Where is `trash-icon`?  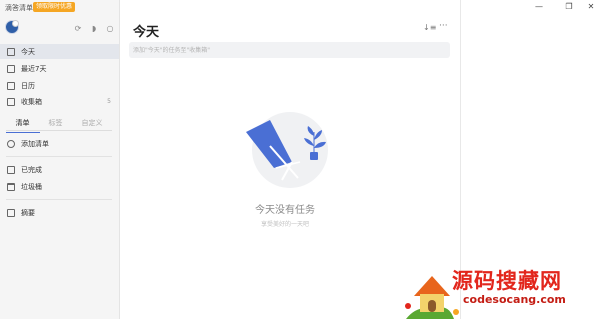 trash-icon is located at coordinates (11, 186).